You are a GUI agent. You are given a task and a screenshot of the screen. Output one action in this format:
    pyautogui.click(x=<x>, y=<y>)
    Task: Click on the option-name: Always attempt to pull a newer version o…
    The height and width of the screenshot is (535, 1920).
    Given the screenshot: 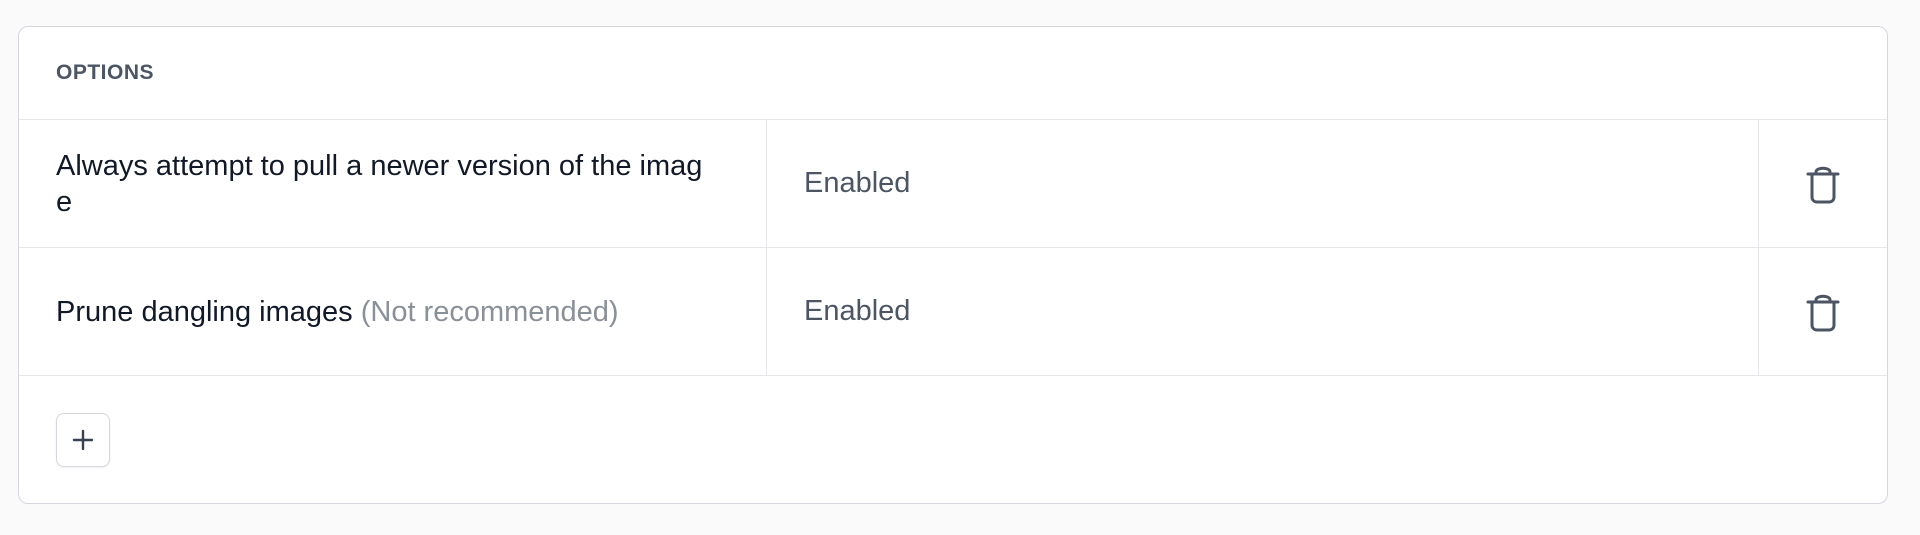 What is the action you would take?
    pyautogui.click(x=386, y=184)
    